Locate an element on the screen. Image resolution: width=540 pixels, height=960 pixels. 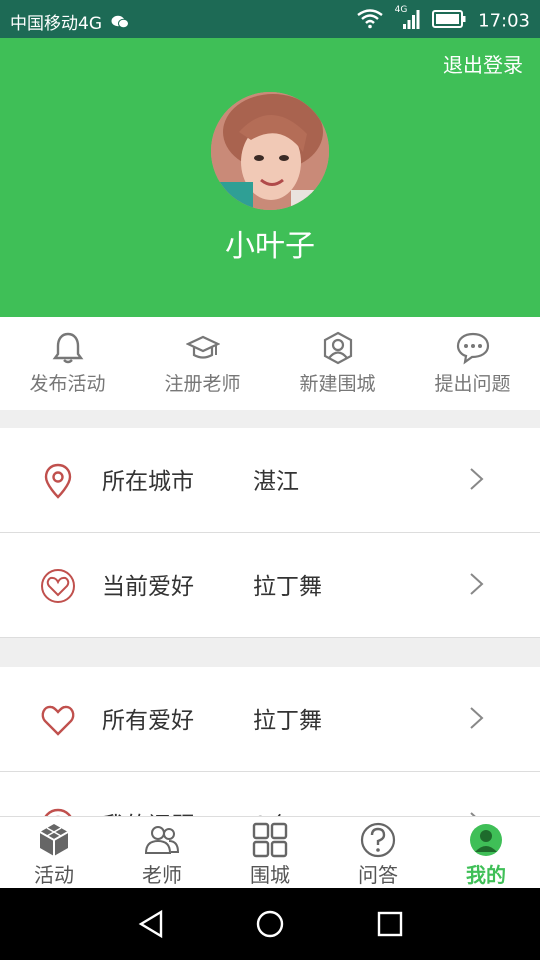
row-name: 所在城市 is located at coordinates (148, 482).